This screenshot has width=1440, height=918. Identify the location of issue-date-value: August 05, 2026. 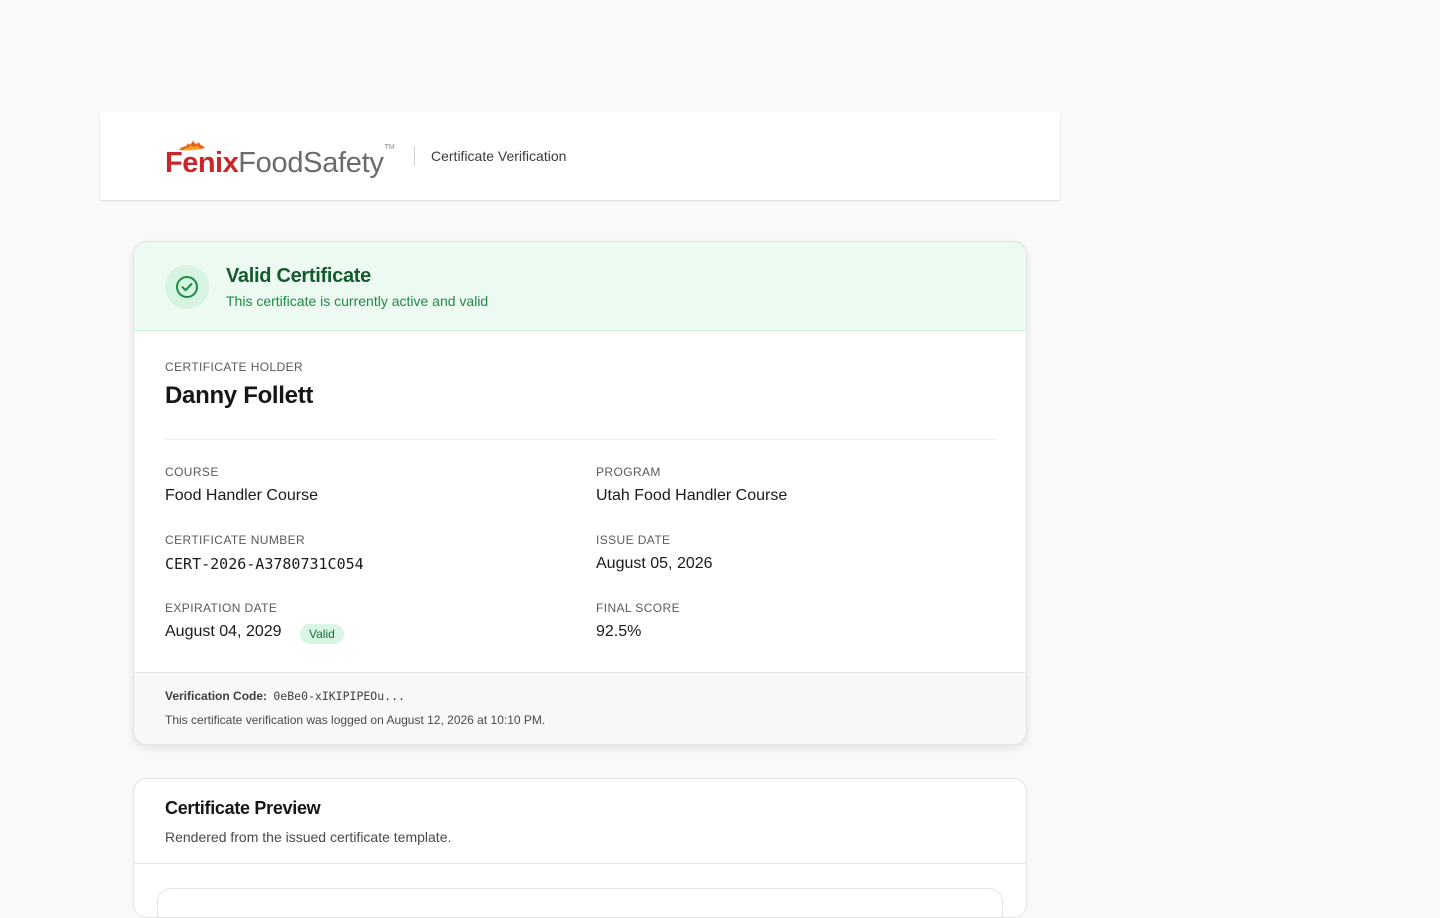
(654, 563).